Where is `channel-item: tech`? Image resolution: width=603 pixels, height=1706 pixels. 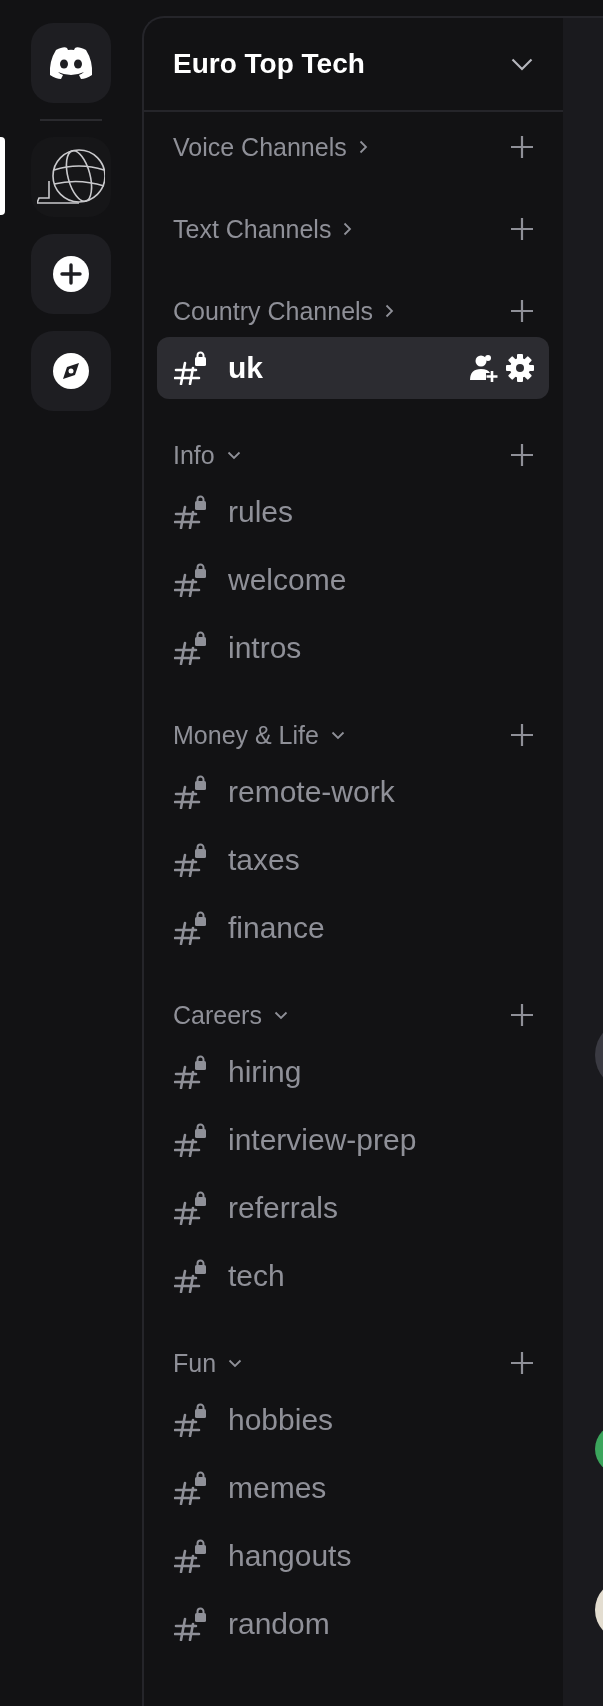
channel-item: tech is located at coordinates (353, 1276).